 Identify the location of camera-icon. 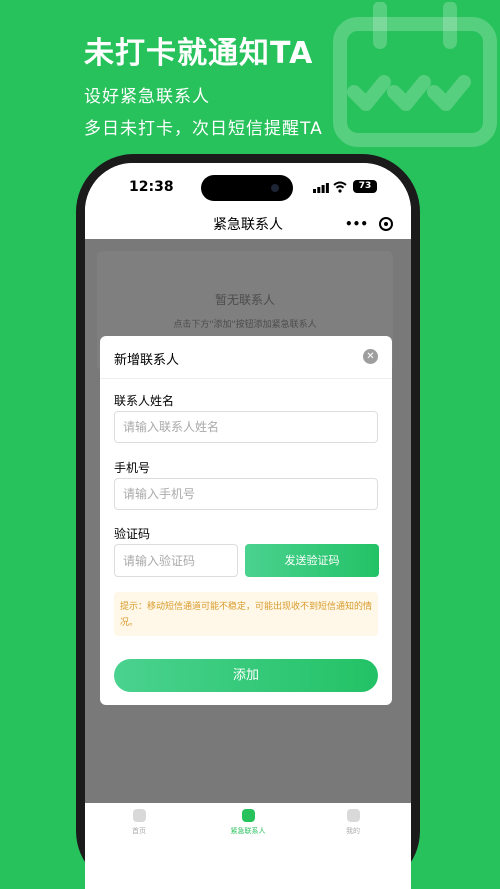
(275, 188).